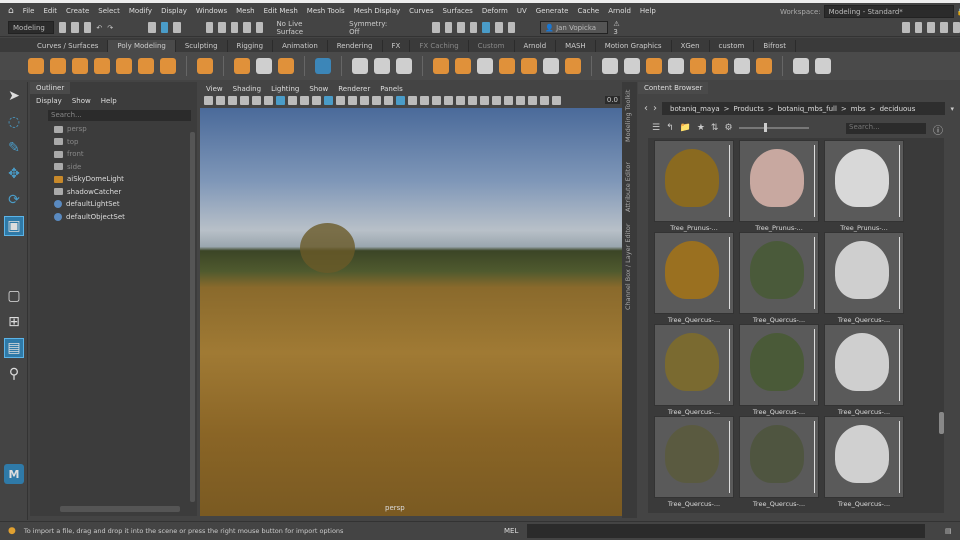  I want to click on outliner-layout-icon: ▤, so click(14, 348).